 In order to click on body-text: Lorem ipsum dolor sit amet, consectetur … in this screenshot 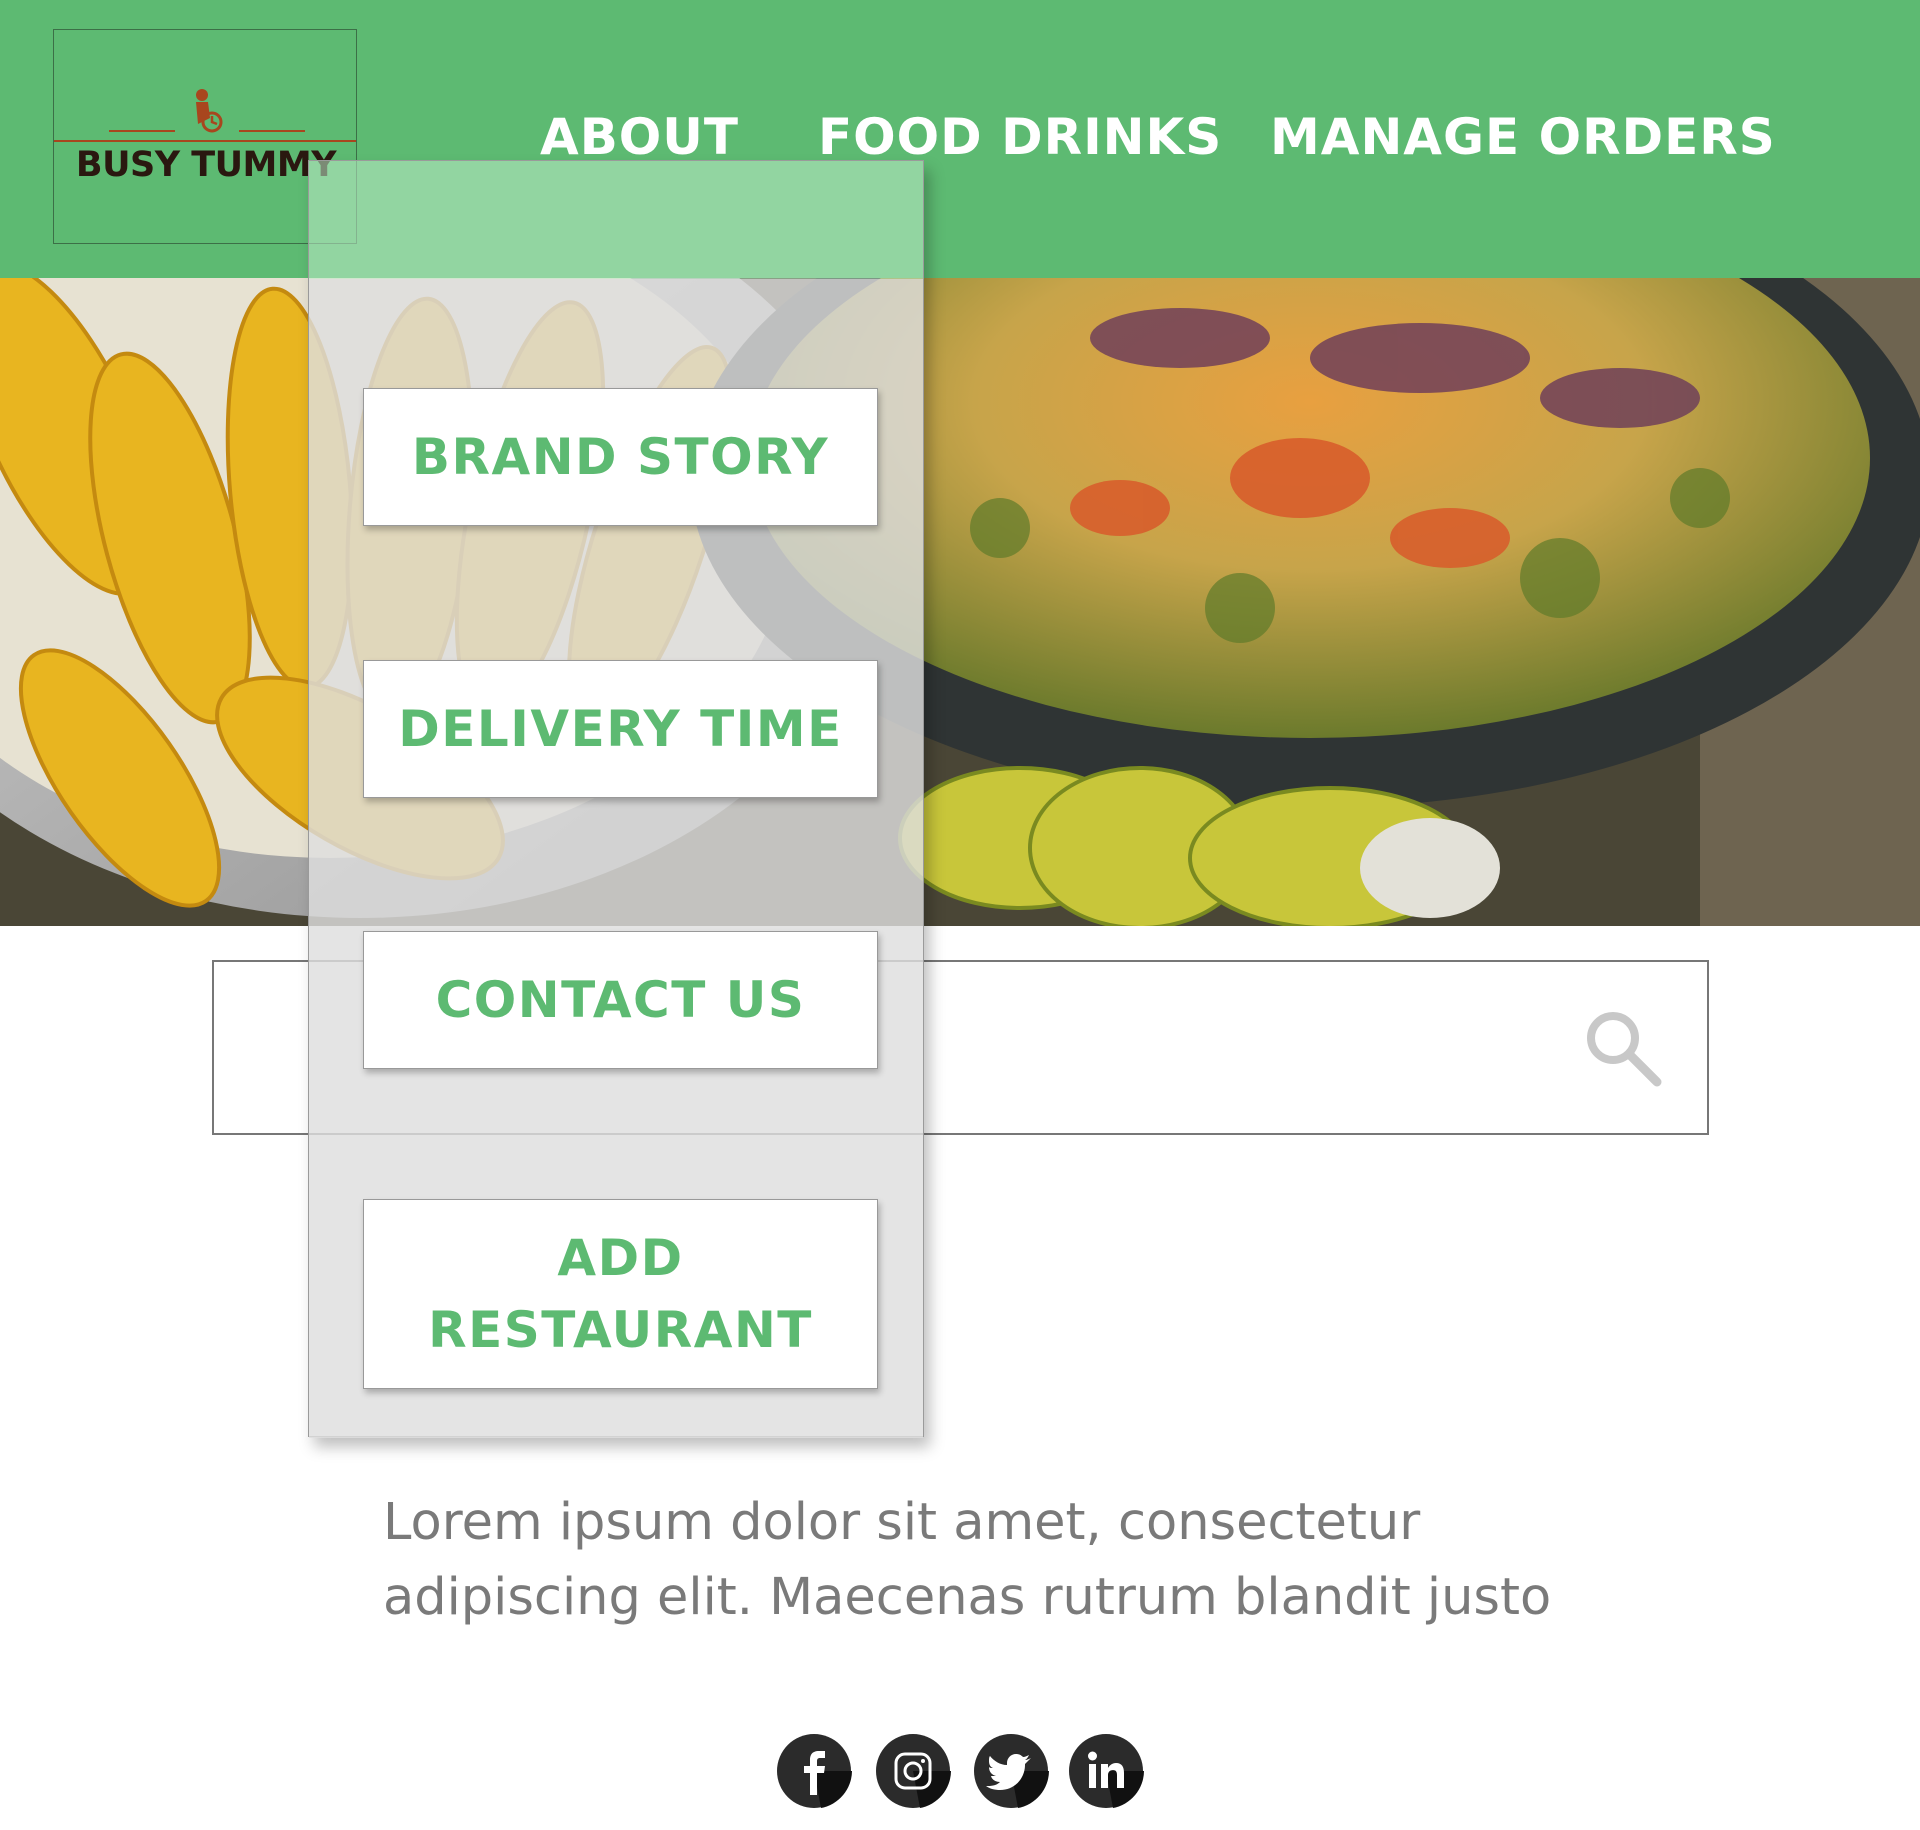, I will do `click(967, 1560)`.